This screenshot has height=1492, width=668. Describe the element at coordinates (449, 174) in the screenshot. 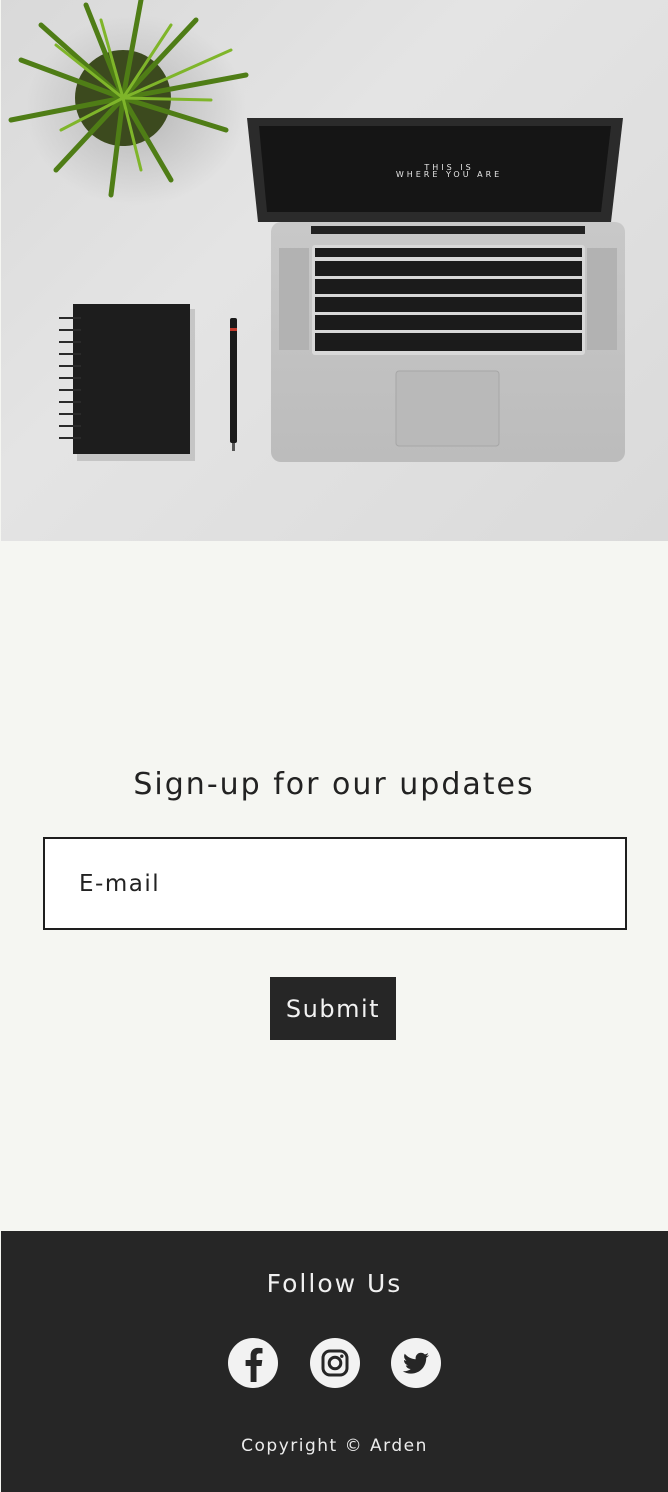

I see `svg-text: WHERE YOU ARE` at that location.